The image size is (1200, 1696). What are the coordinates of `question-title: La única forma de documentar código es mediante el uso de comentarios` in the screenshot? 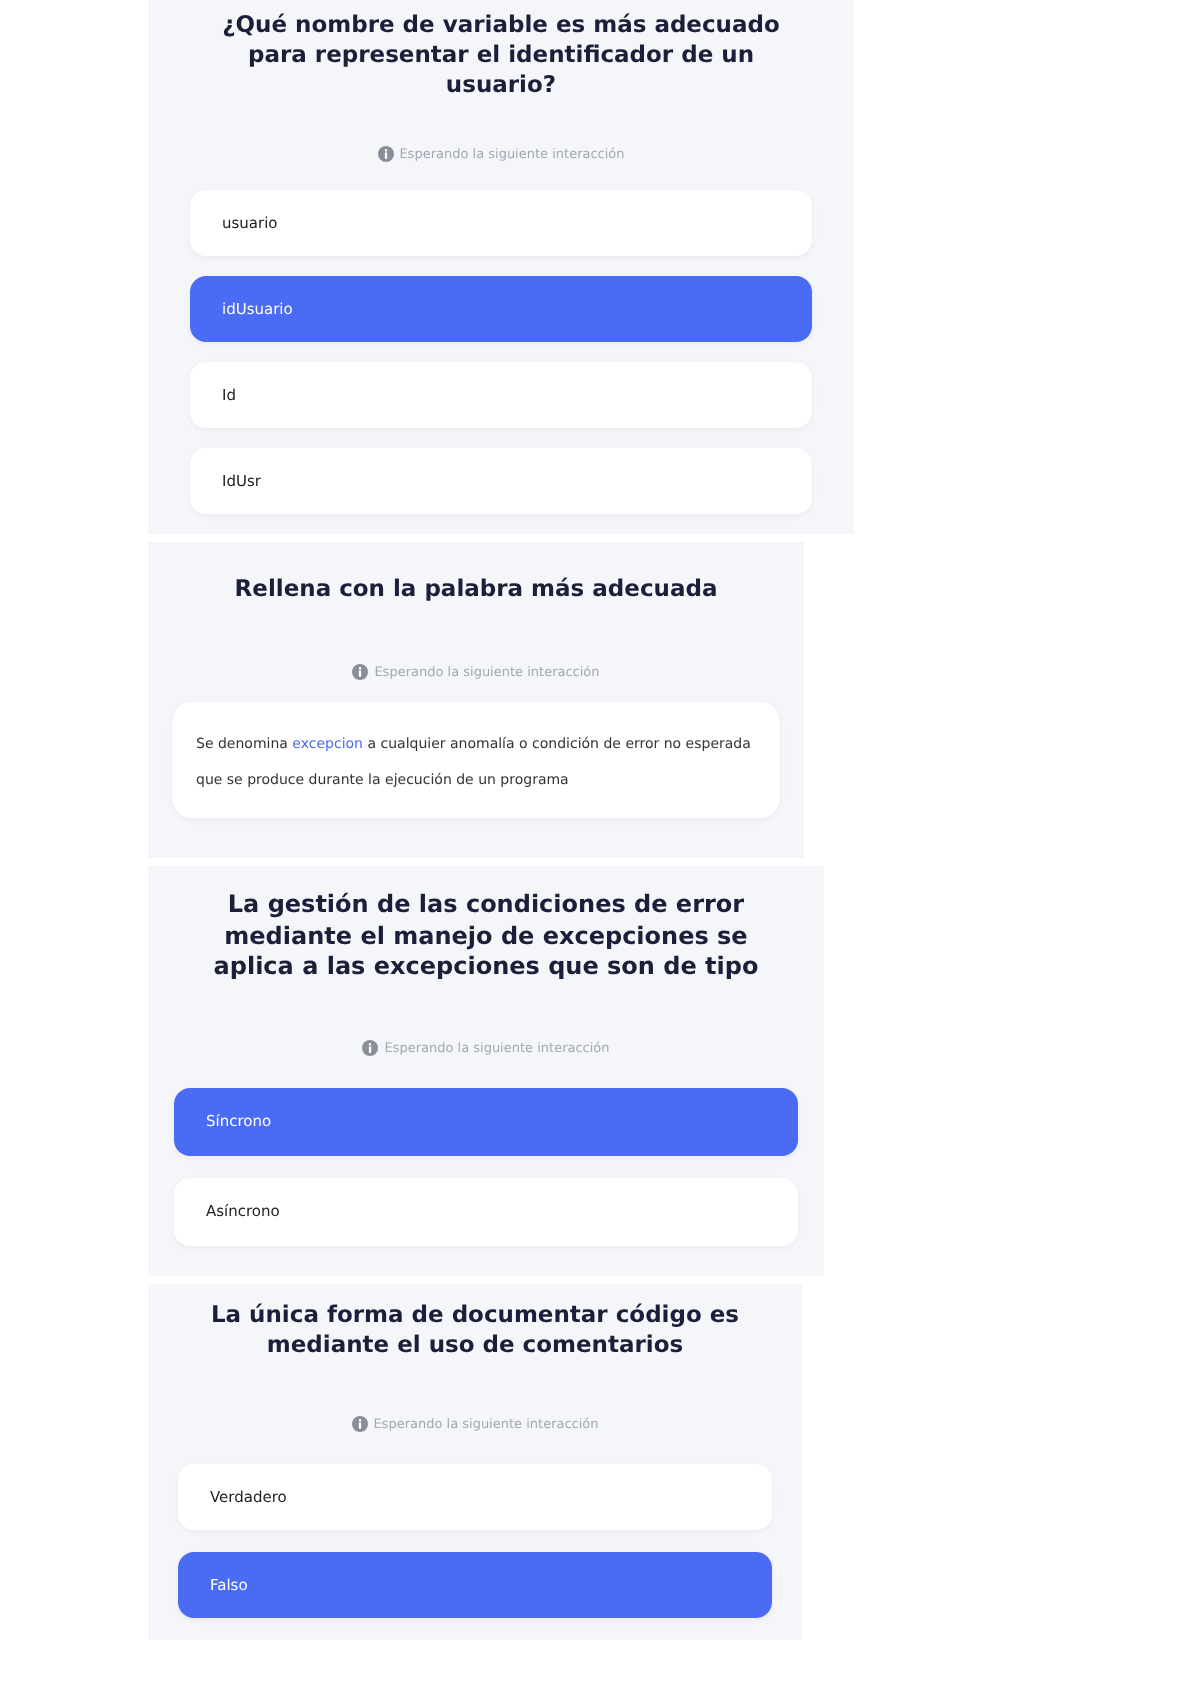 It's located at (475, 1330).